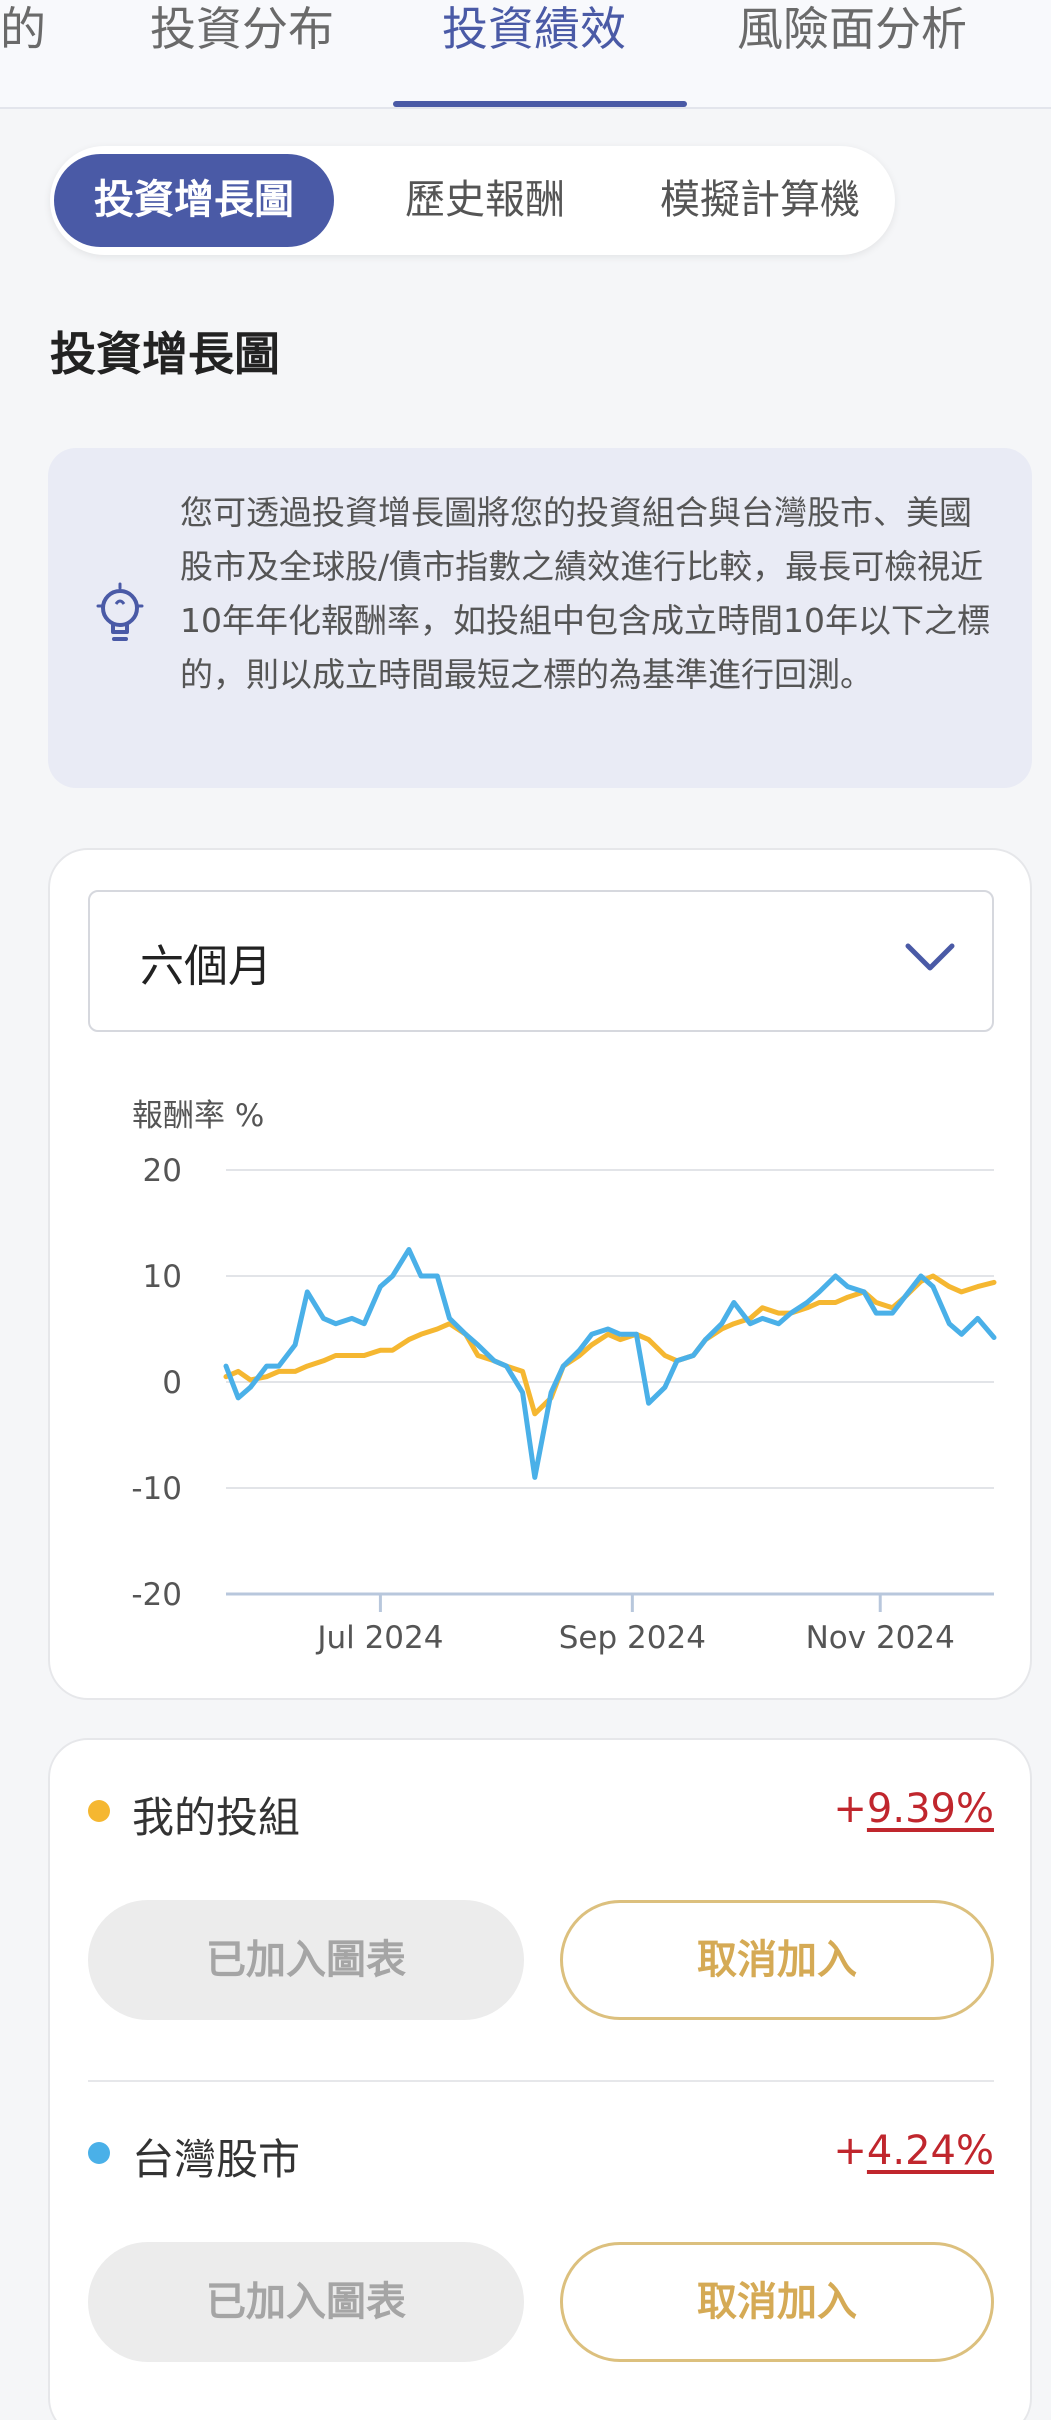  Describe the element at coordinates (156, 1595) in the screenshot. I see `y-tick-label: -20` at that location.